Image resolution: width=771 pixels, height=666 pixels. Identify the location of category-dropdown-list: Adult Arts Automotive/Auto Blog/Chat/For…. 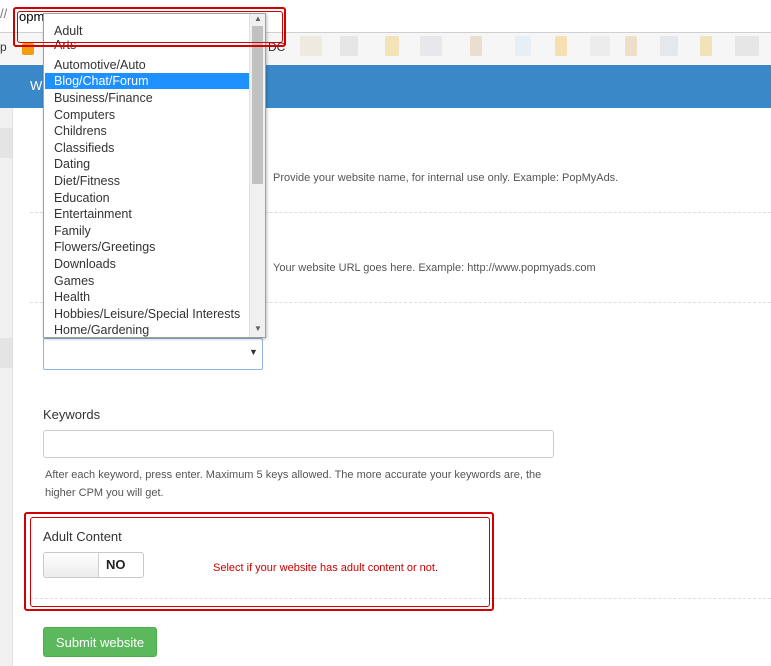
(154, 175).